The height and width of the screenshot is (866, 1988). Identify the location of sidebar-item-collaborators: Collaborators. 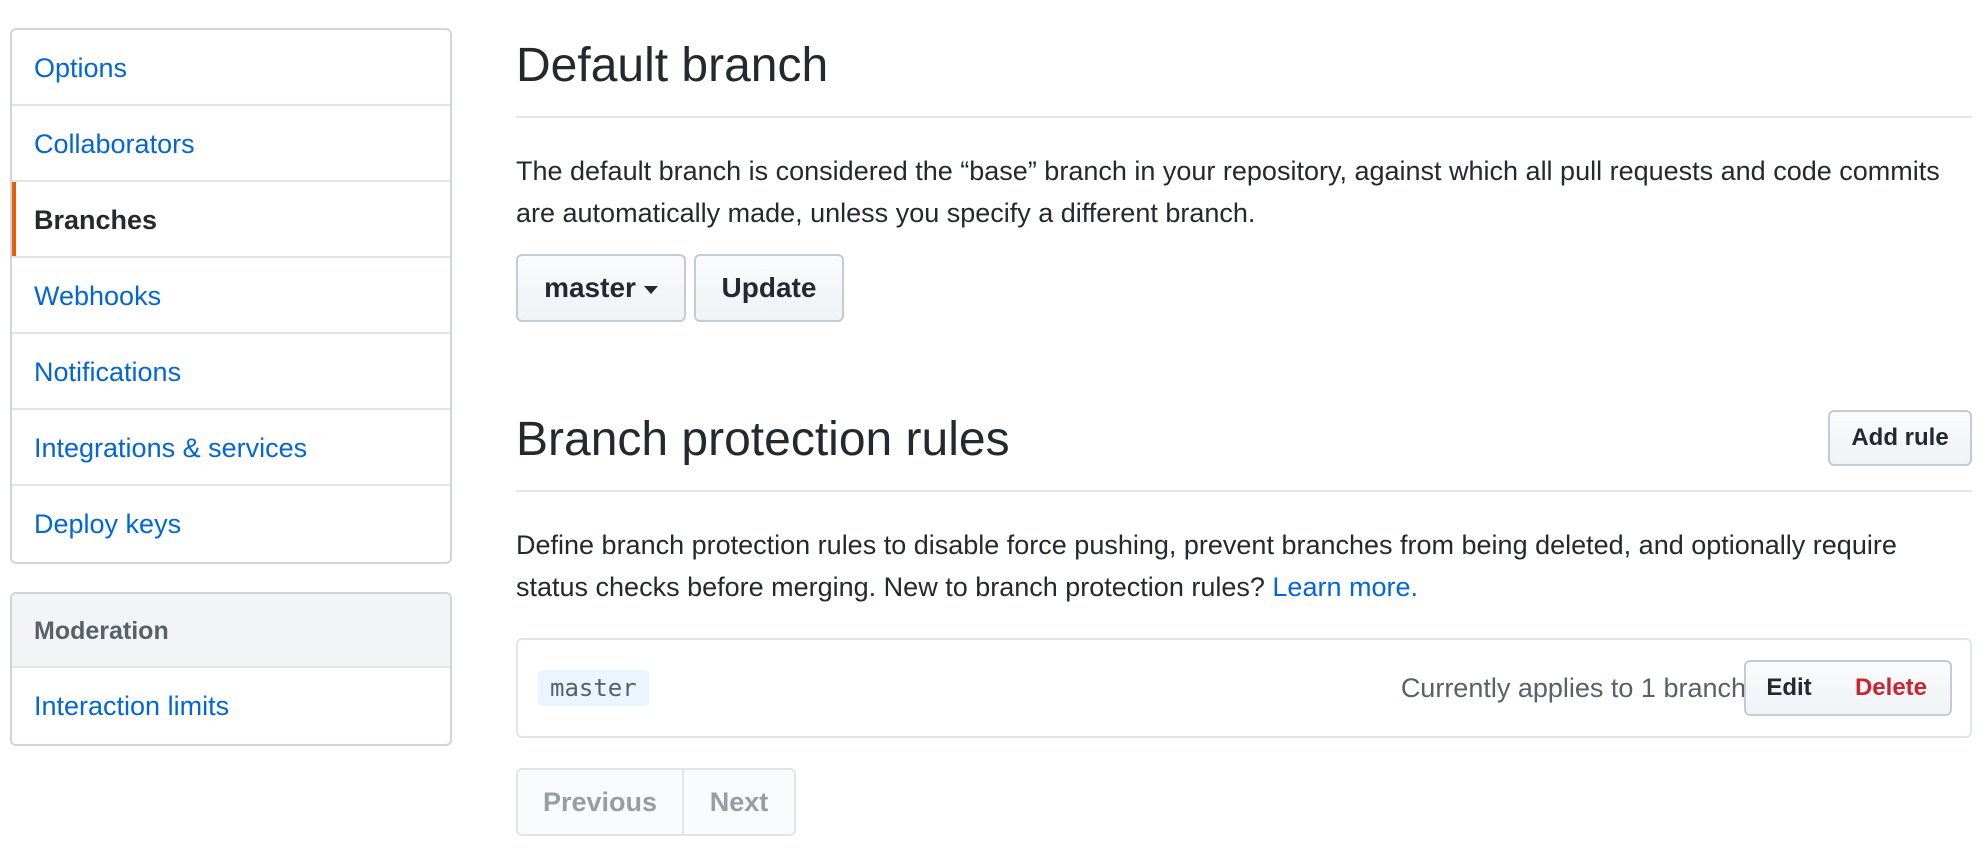
(231, 144).